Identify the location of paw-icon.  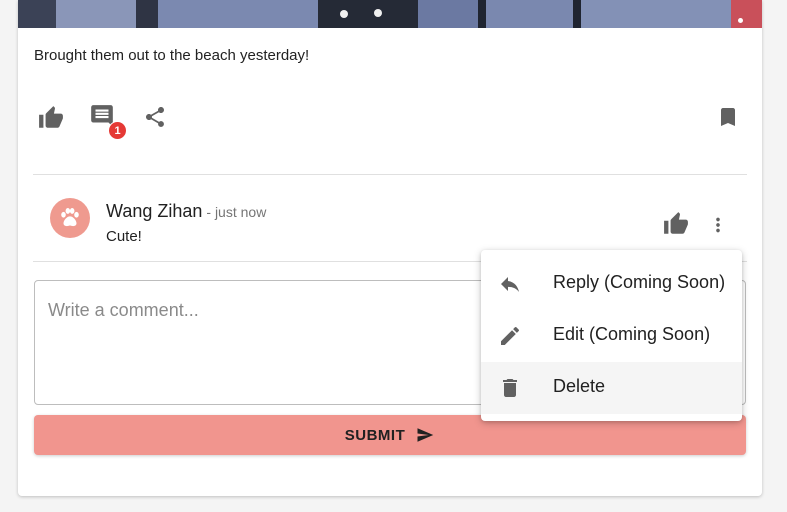
(70, 218).